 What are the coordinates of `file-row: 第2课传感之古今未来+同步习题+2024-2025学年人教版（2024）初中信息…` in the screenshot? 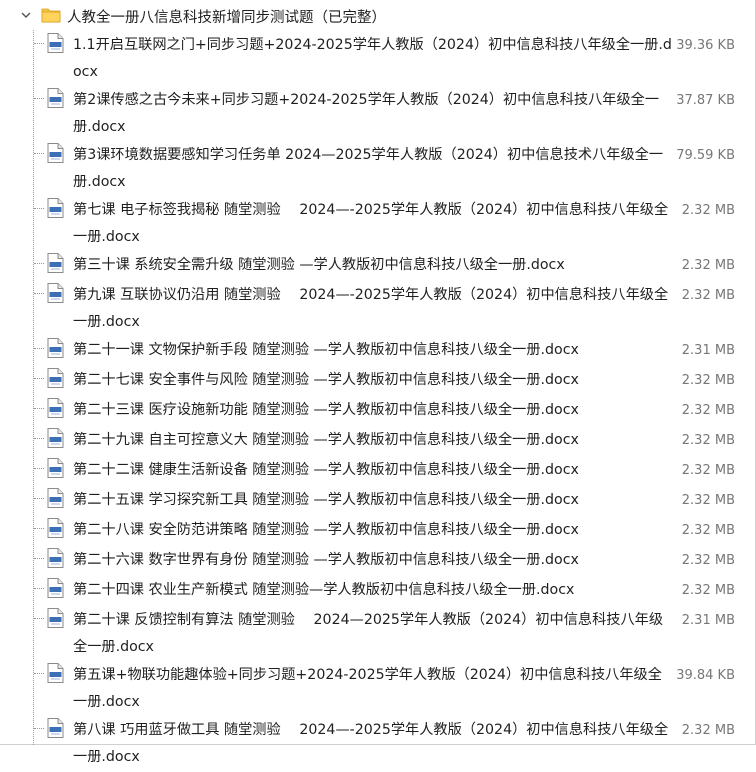 It's located at (375, 114).